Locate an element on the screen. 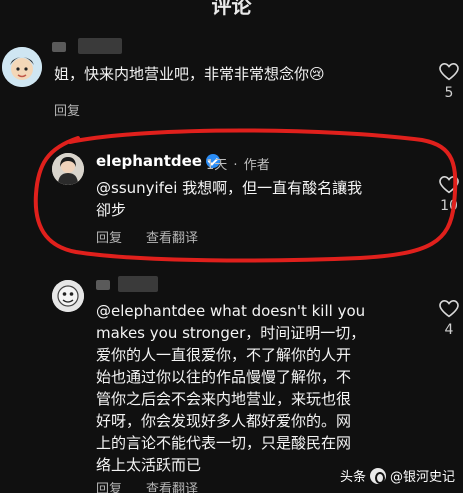  author-tag: 作者 is located at coordinates (256, 165).